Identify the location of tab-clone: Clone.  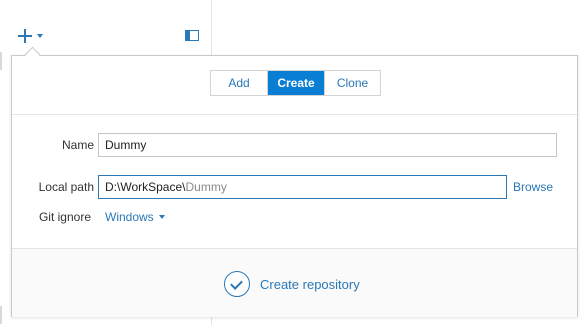
(352, 83).